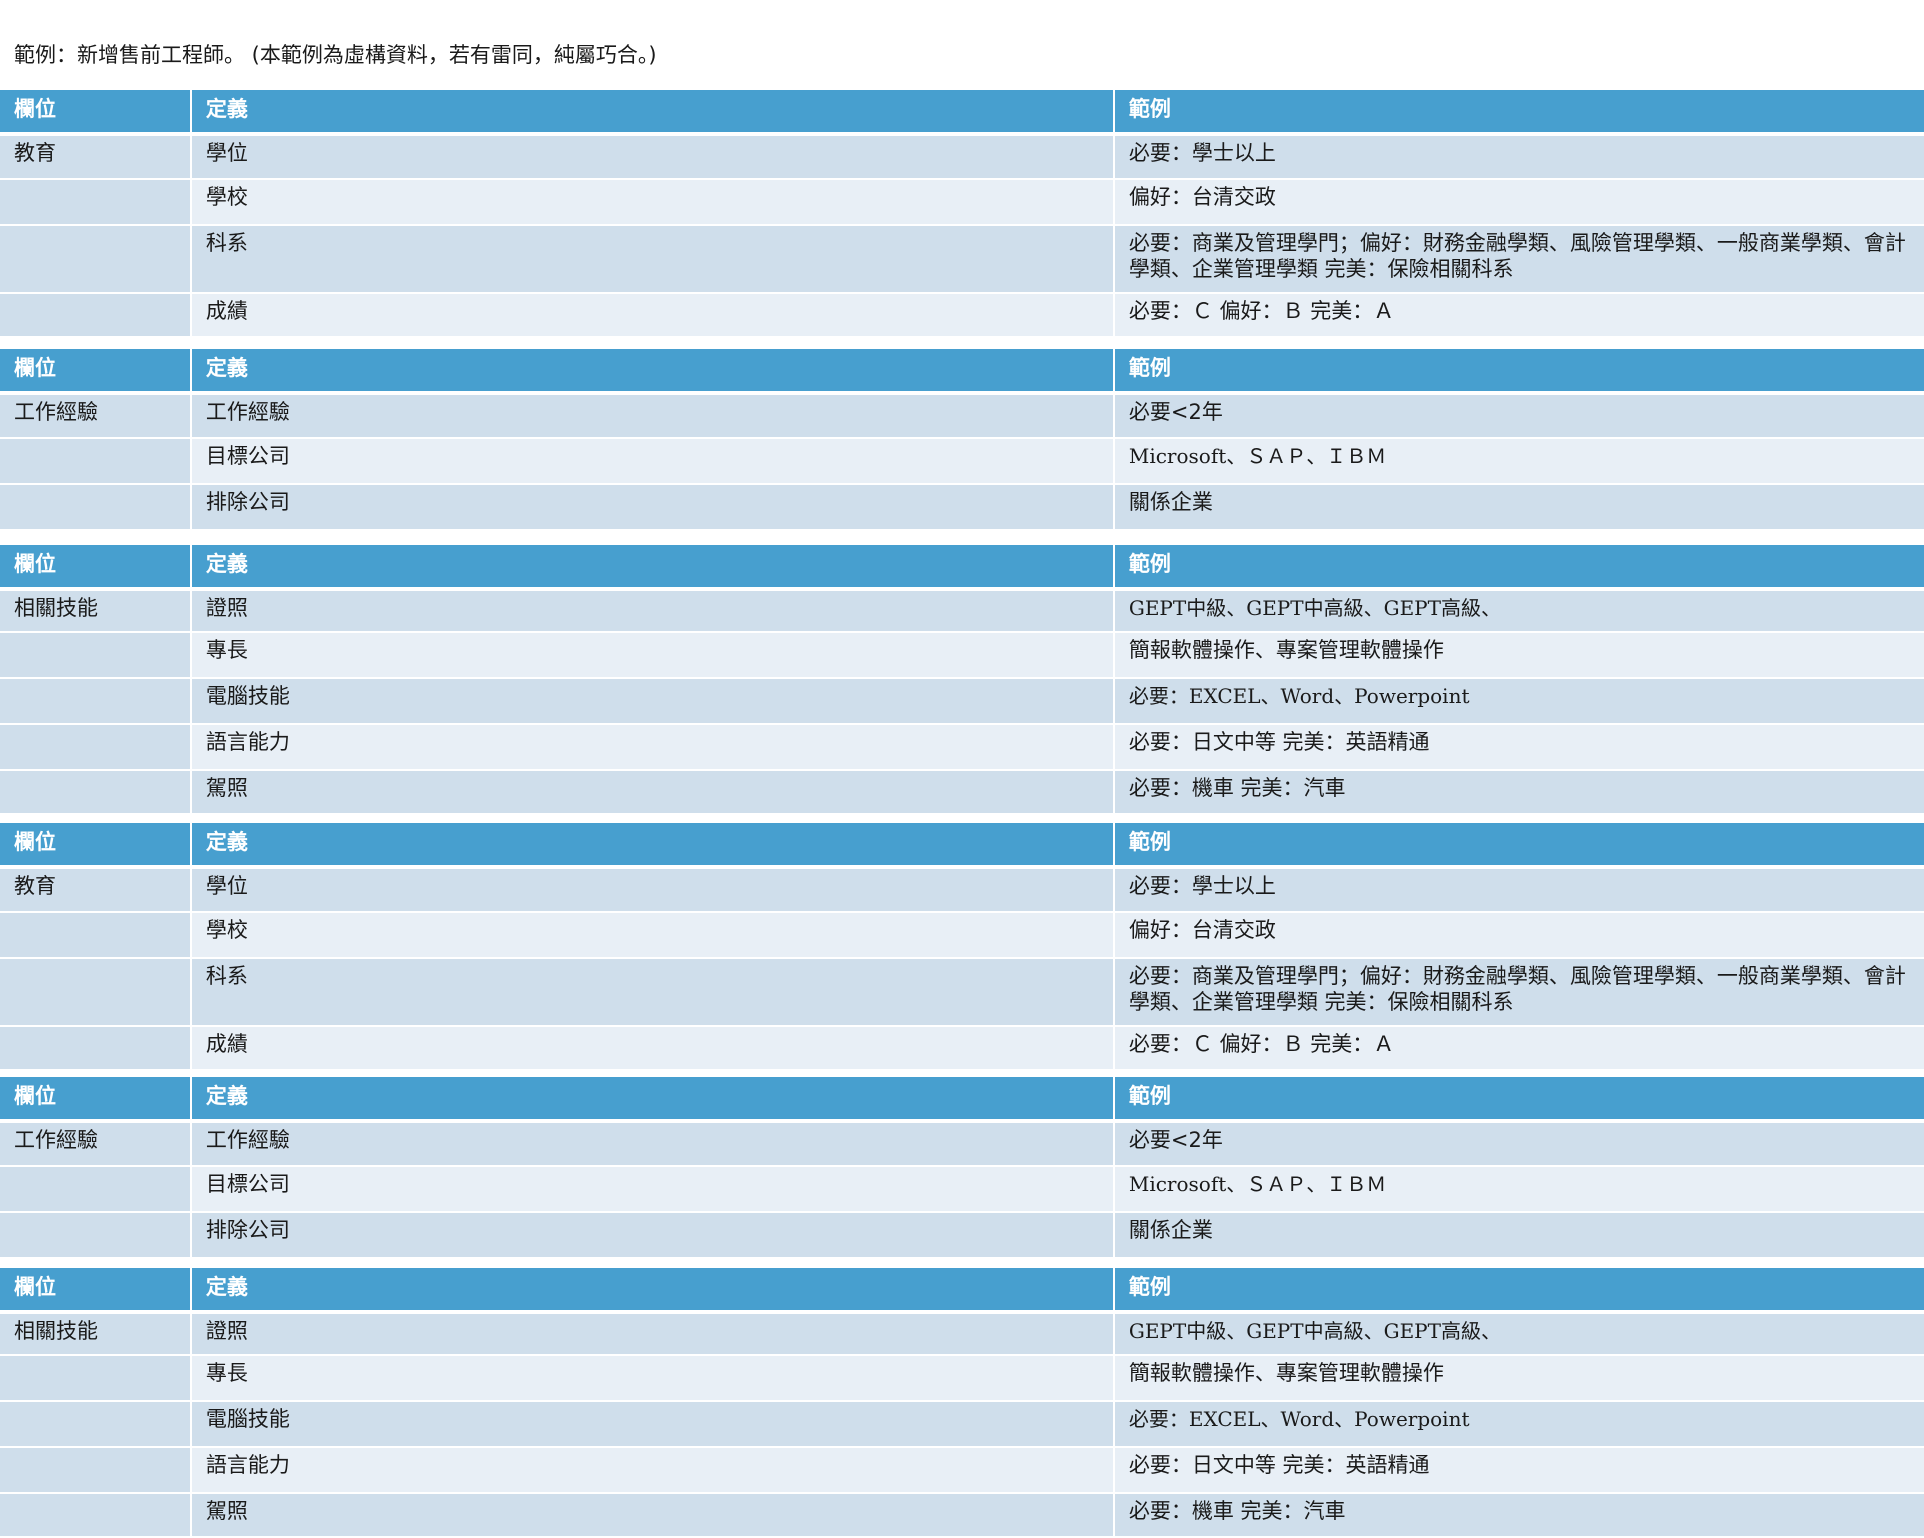 This screenshot has height=1538, width=1924. I want to click on example-cell: 必要<2年, so click(1519, 1144).